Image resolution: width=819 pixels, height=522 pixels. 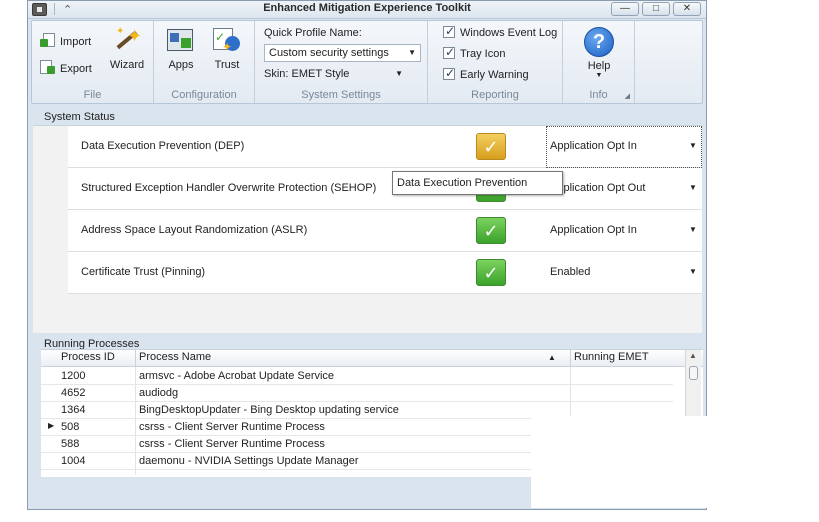 What do you see at coordinates (593, 230) in the screenshot?
I see `aslr-mode-select: Application Opt In` at bounding box center [593, 230].